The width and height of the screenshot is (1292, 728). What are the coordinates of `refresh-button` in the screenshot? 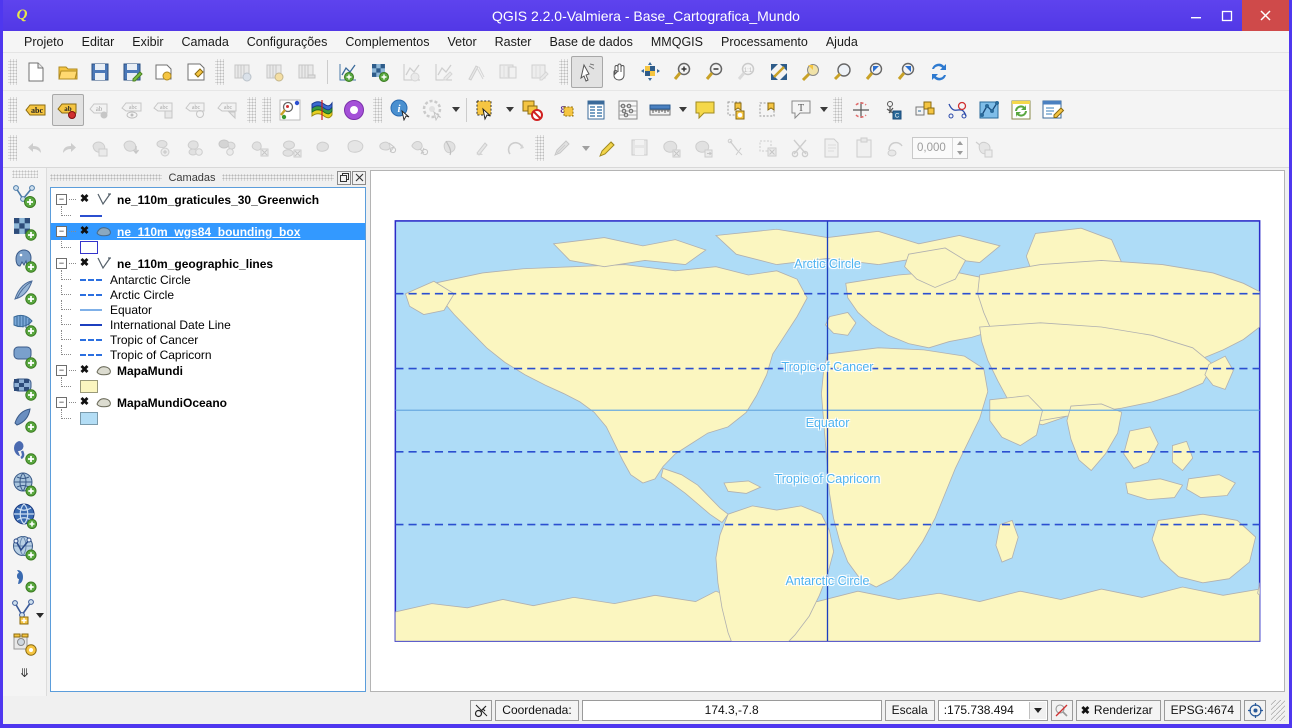 It's located at (939, 72).